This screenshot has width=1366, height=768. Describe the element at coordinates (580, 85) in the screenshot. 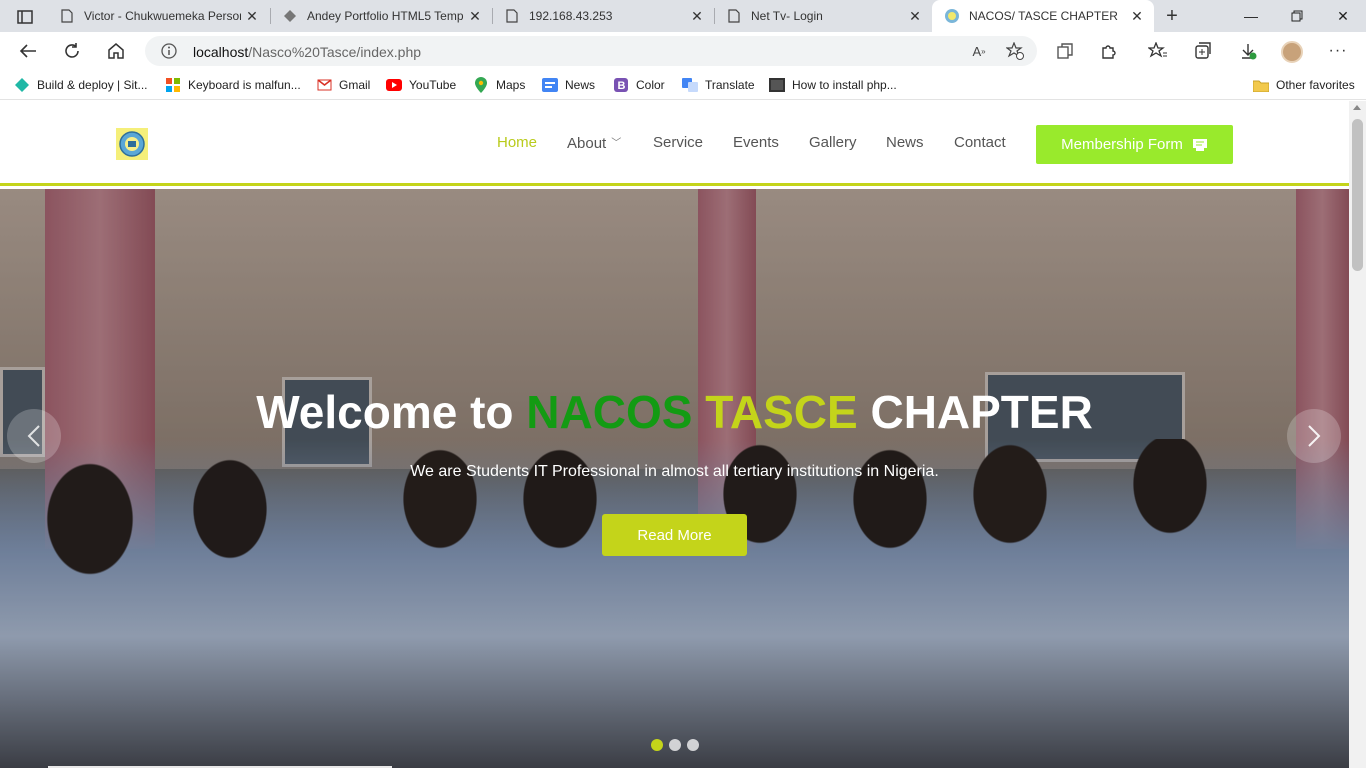

I see `bookmark-label: News` at that location.